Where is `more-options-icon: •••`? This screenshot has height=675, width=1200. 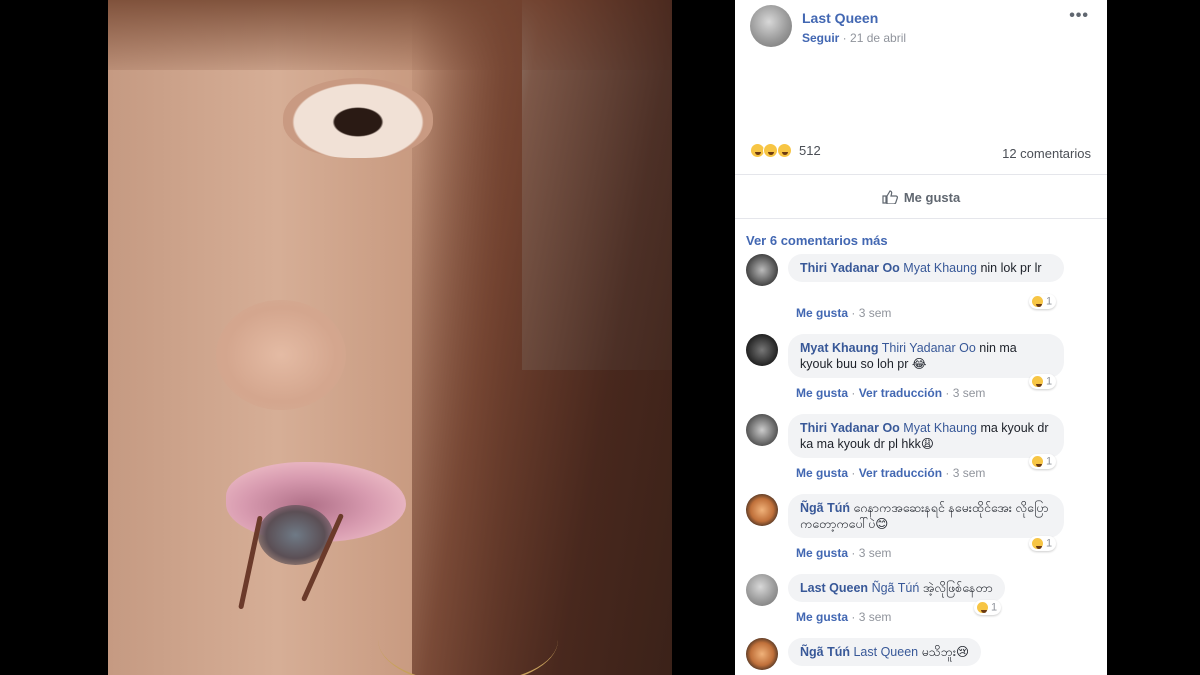
more-options-icon: ••• is located at coordinates (1079, 16).